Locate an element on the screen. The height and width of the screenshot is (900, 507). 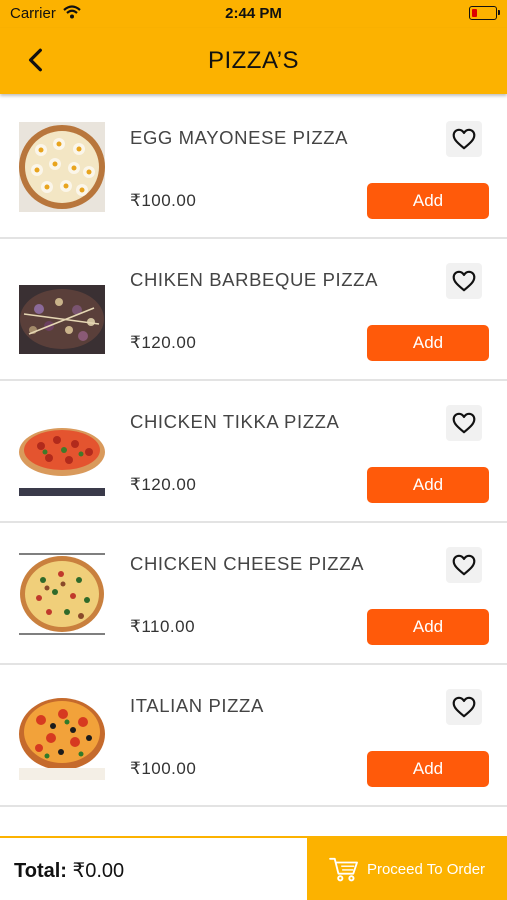
nav-bar: PIZZA’S is located at coordinates (253, 61).